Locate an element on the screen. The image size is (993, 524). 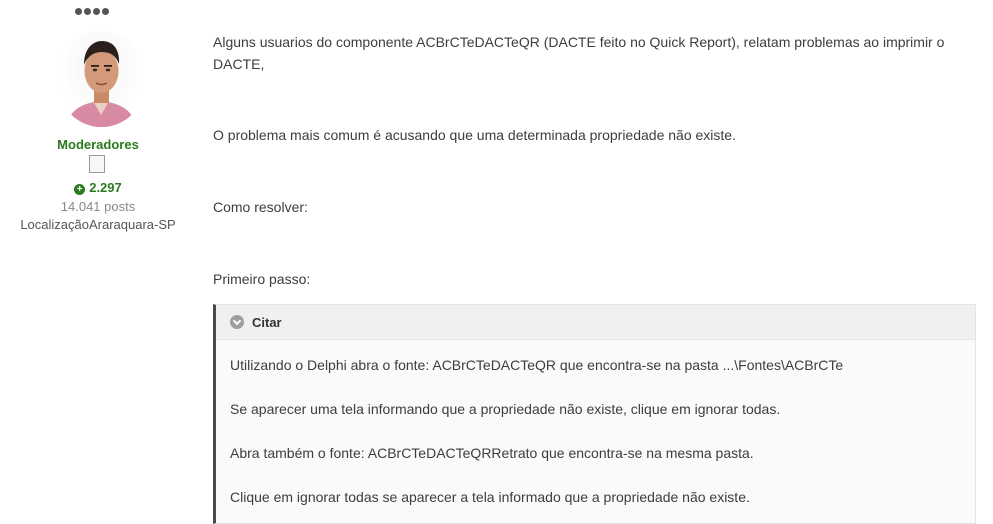
location: LocalizaçãoAraraquara-SP is located at coordinates (98, 224).